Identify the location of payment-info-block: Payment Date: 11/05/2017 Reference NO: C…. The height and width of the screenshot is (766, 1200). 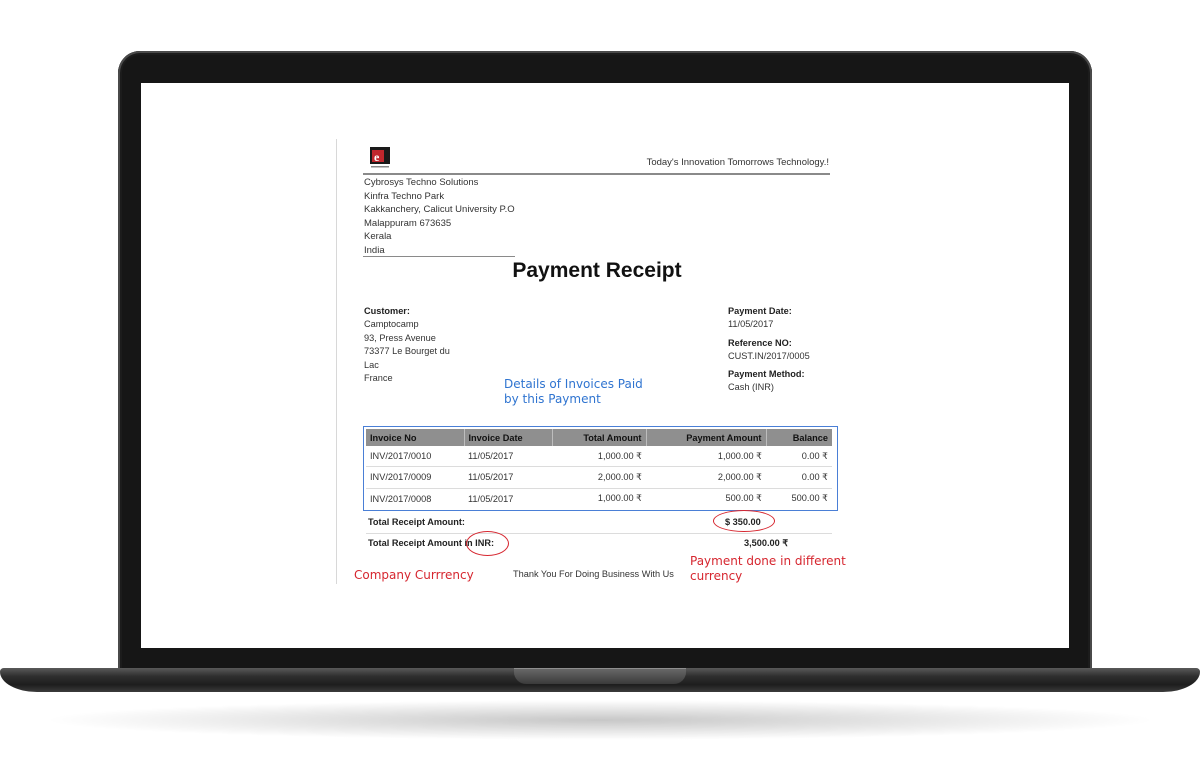
(769, 350).